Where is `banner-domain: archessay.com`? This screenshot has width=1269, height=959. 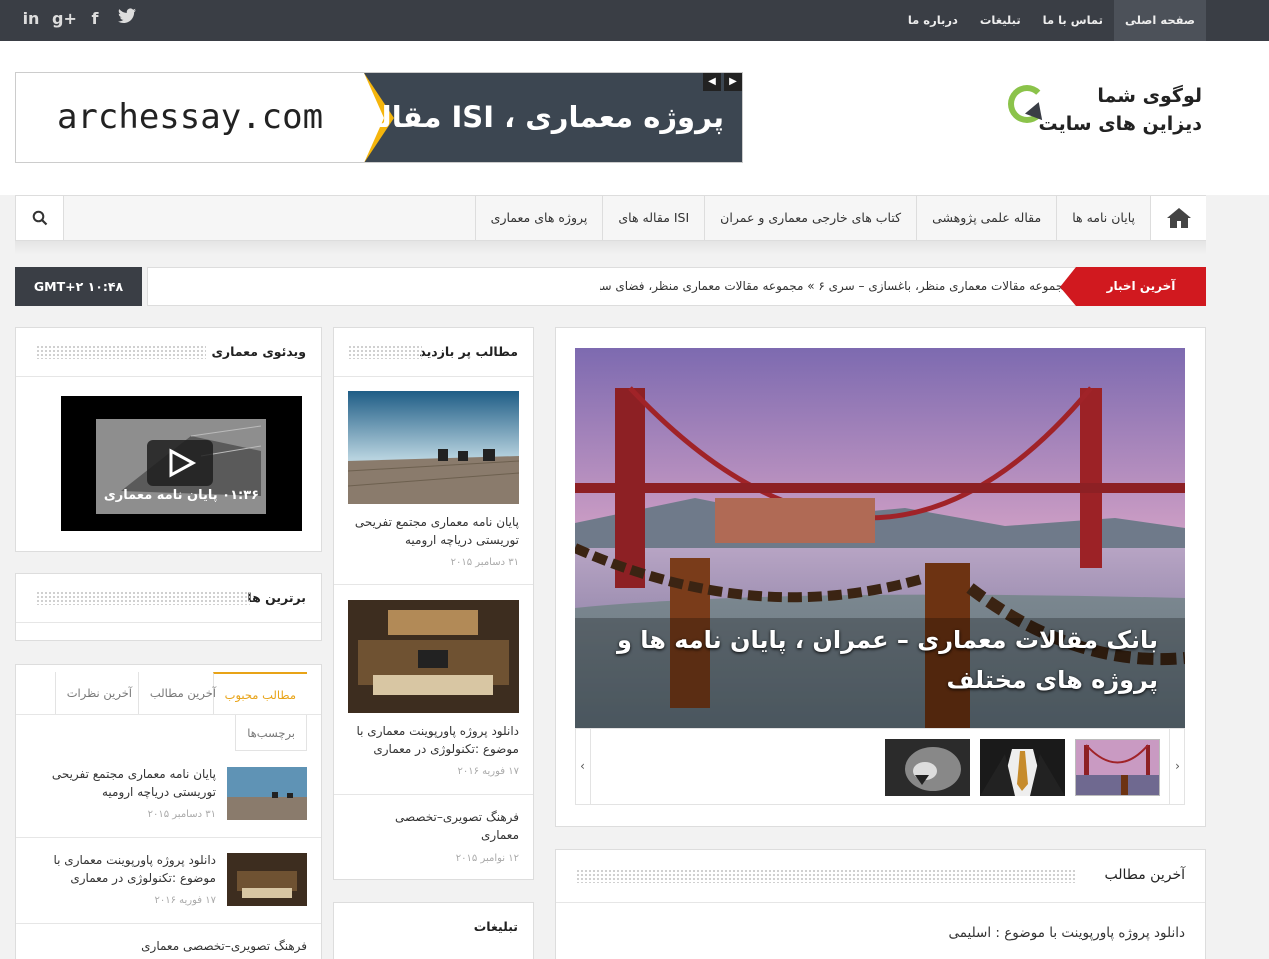 banner-domain: archessay.com is located at coordinates (190, 117).